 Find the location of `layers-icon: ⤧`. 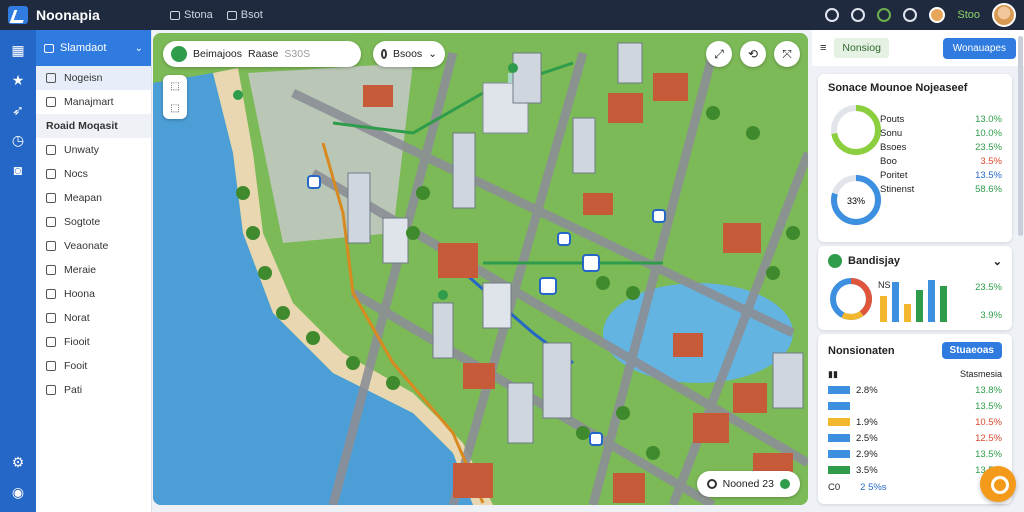

layers-icon: ⤧ is located at coordinates (787, 54).